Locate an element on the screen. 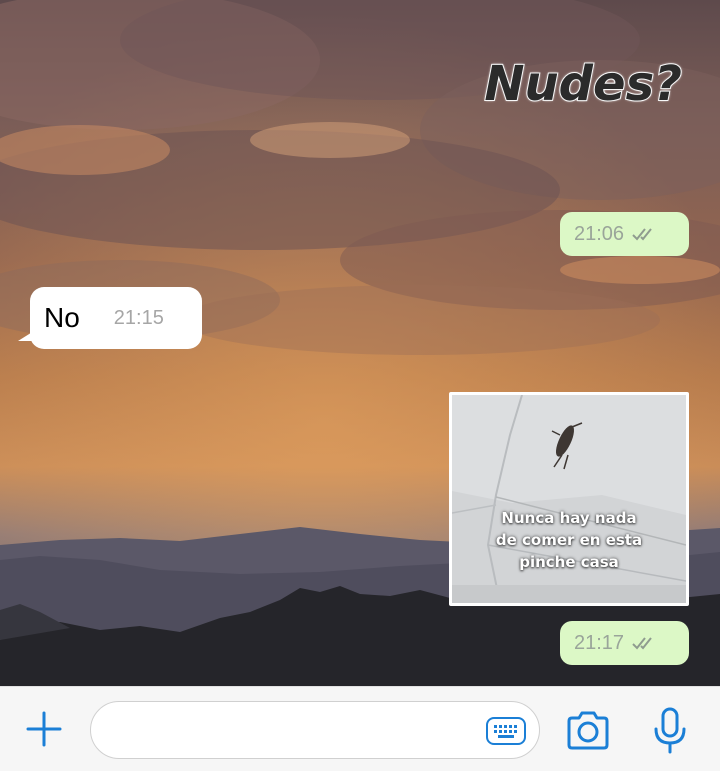  caption-line: de comer en esta is located at coordinates (569, 540).